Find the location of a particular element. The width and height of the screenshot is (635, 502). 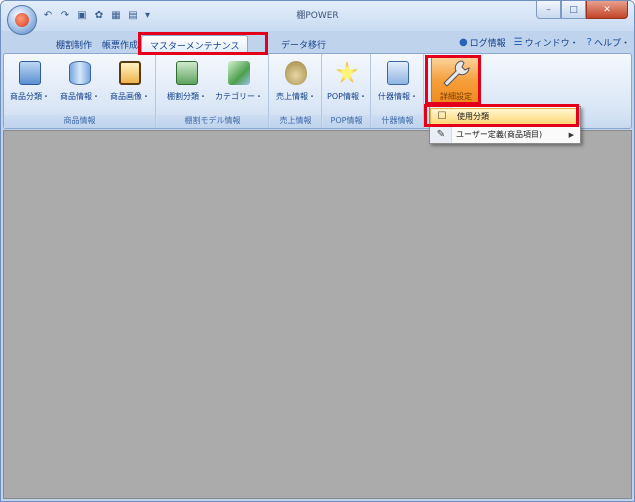

category-button: カテゴリー・ is located at coordinates (239, 84).